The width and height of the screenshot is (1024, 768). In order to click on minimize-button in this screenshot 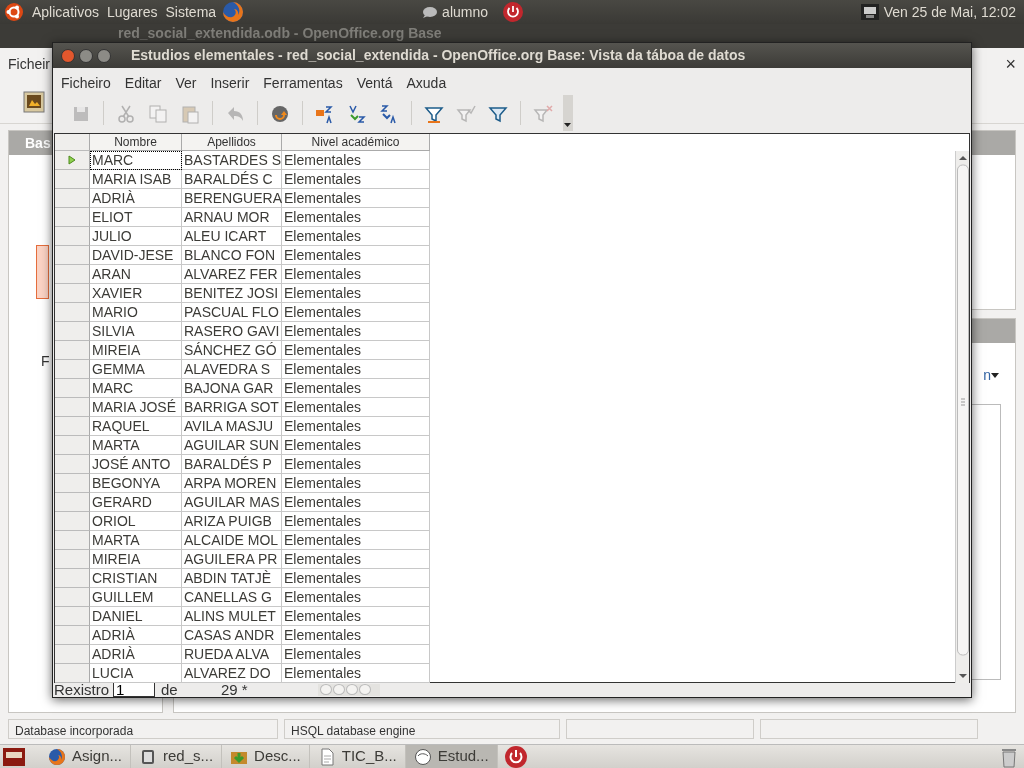, I will do `click(86, 55)`.